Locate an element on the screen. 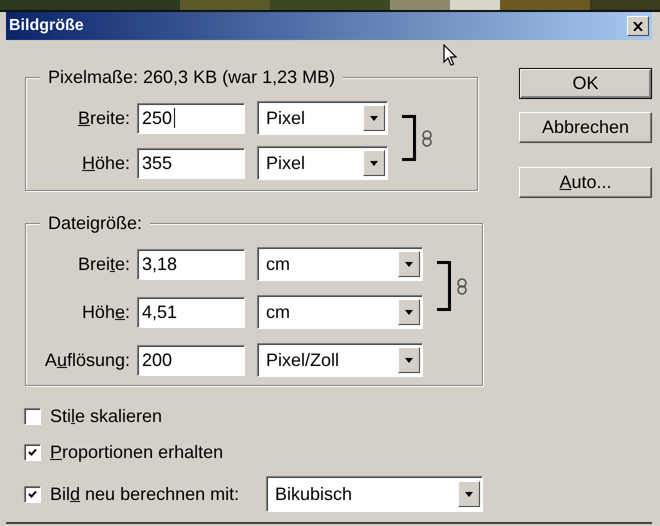 Image resolution: width=660 pixels, height=526 pixels. window-title: Bildgröße is located at coordinates (46, 26).